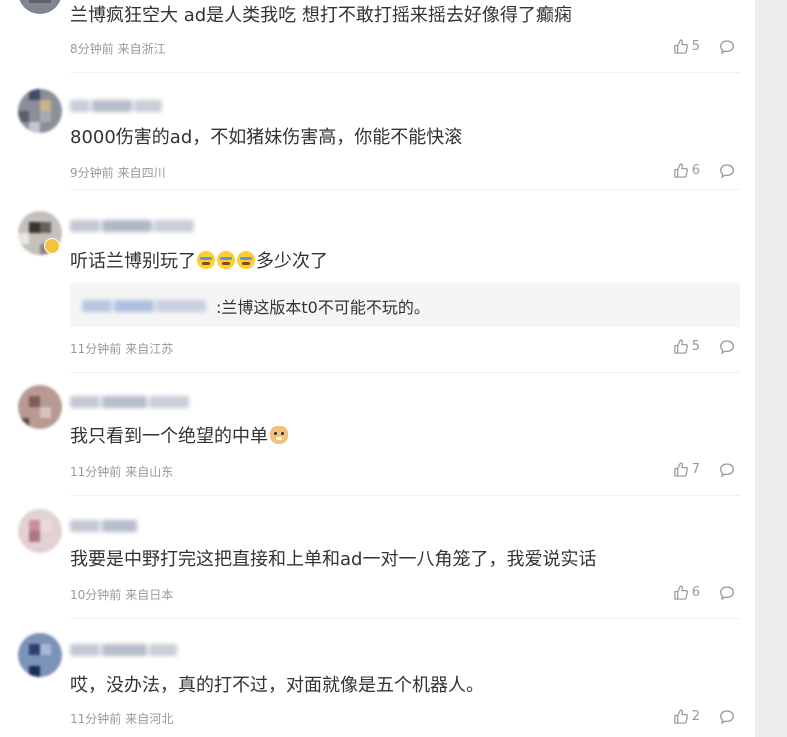 The image size is (787, 737). I want to click on comment-meta: 11分钟前 来自山东, so click(121, 471).